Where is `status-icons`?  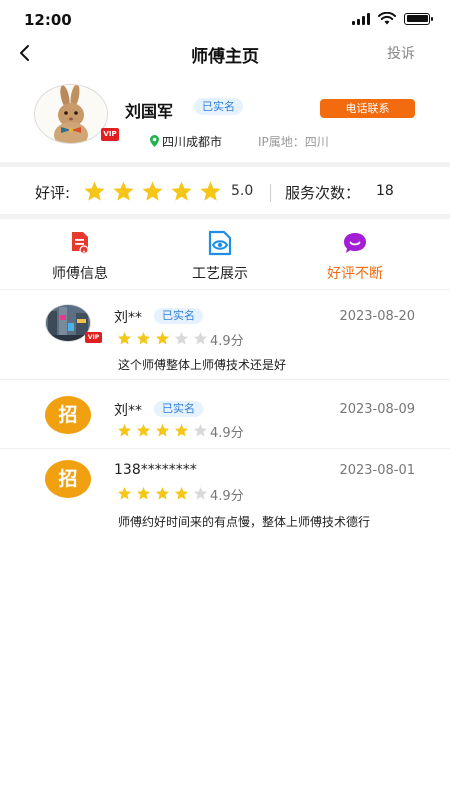 status-icons is located at coordinates (392, 18).